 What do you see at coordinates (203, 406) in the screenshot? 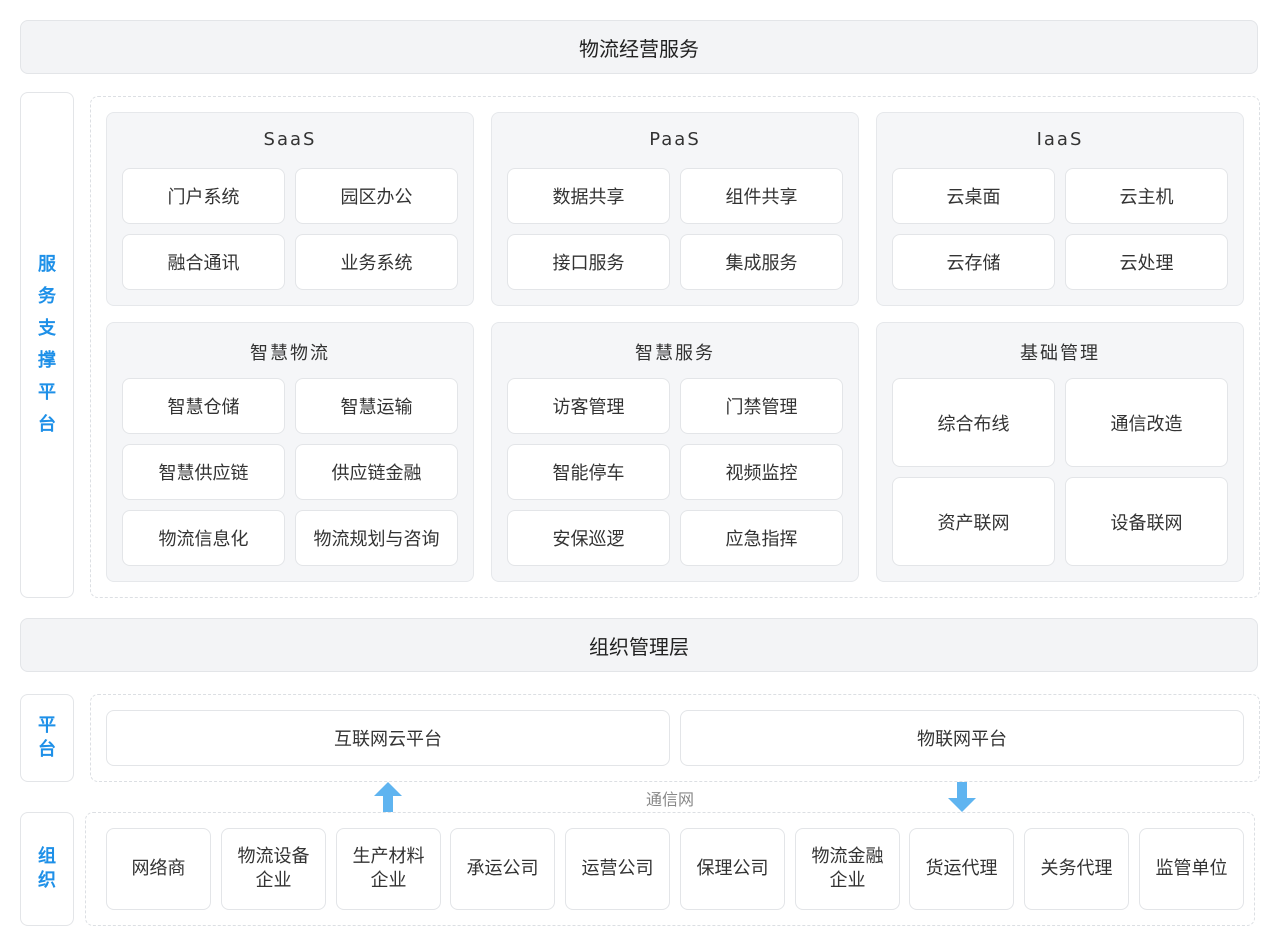
I see `module-smart-warehousing: 智慧仓储` at bounding box center [203, 406].